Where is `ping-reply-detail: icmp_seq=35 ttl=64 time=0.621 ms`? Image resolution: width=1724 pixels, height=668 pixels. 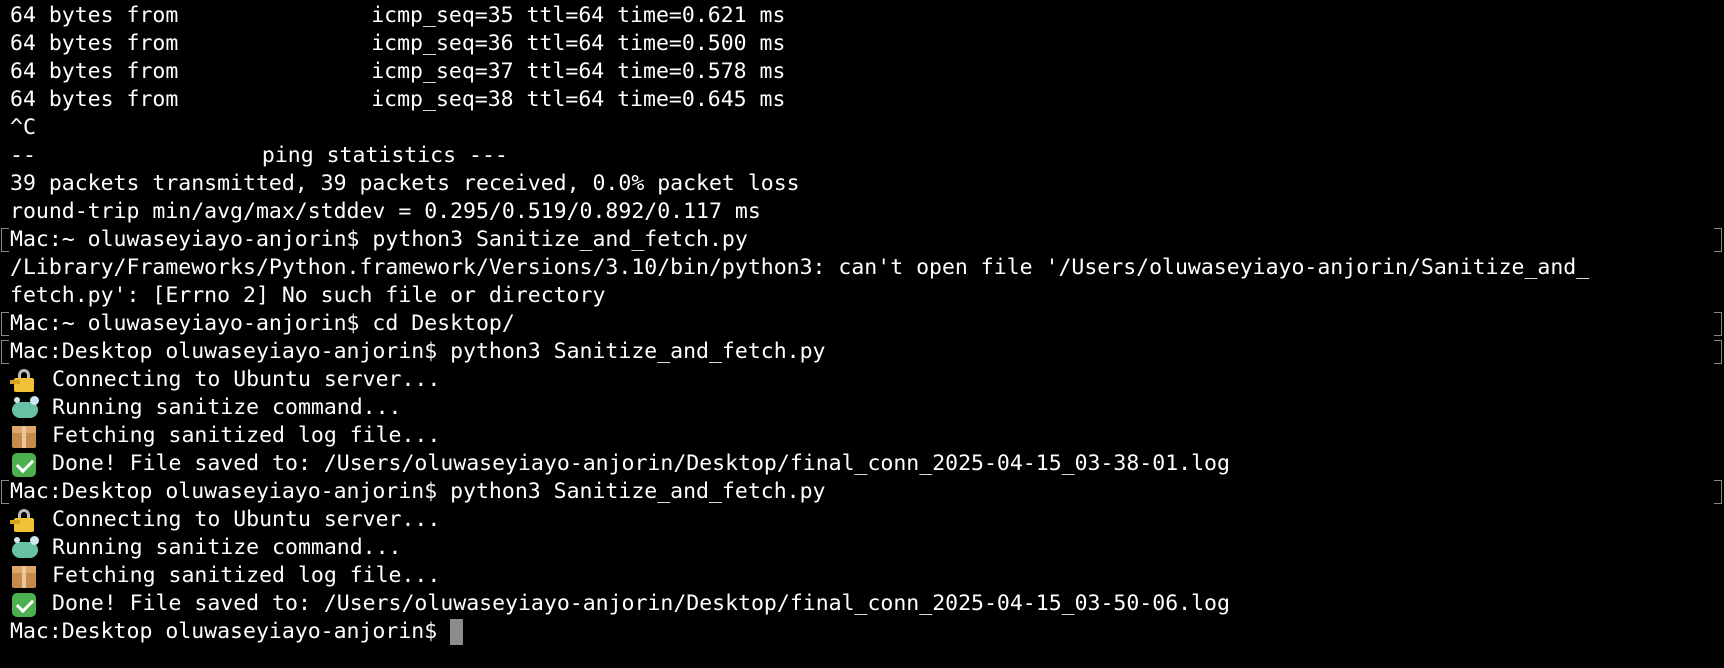 ping-reply-detail: icmp_seq=35 ttl=64 time=0.621 ms is located at coordinates (578, 15).